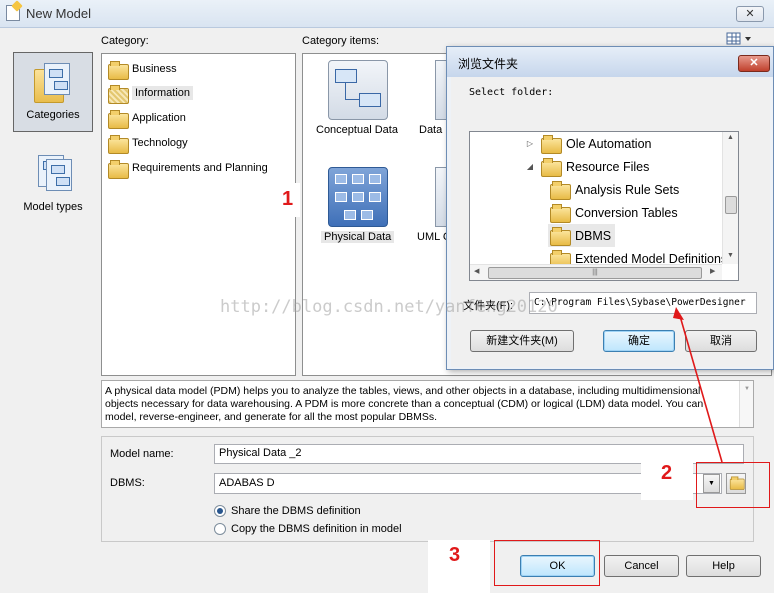 The height and width of the screenshot is (593, 774). I want to click on annotation-arrow, so click(698, 385).